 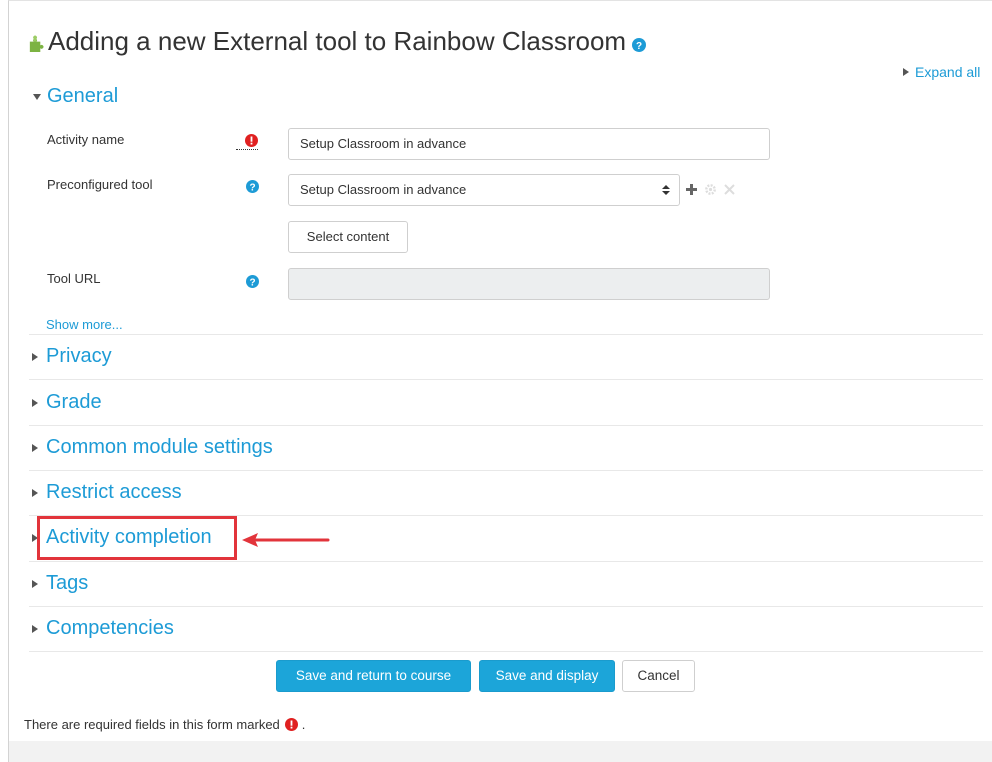 What do you see at coordinates (36, 44) in the screenshot?
I see `puzzle-icon` at bounding box center [36, 44].